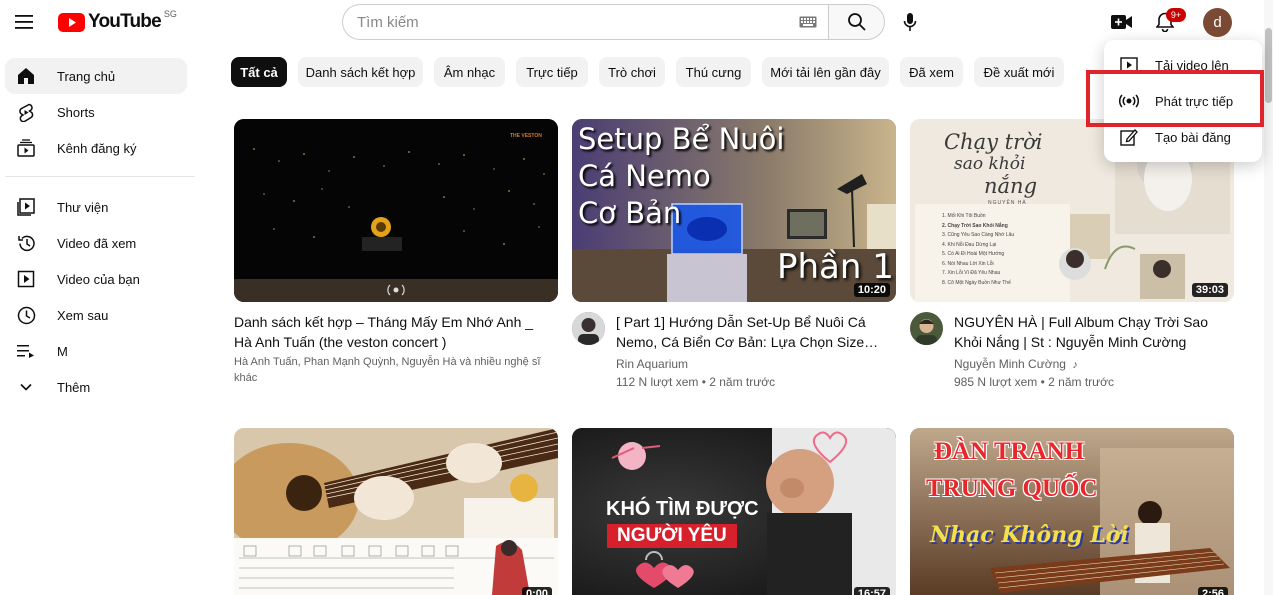 The image size is (1273, 595). I want to click on notification-count-badge: 9+, so click(1176, 15).